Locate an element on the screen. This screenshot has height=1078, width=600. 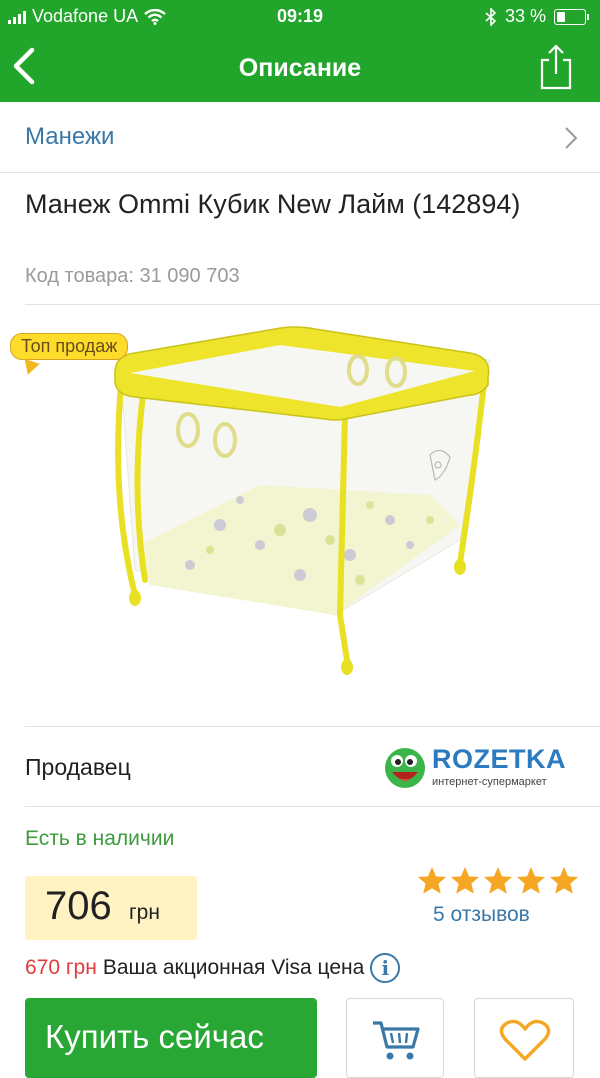
battery-icon is located at coordinates (571, 16).